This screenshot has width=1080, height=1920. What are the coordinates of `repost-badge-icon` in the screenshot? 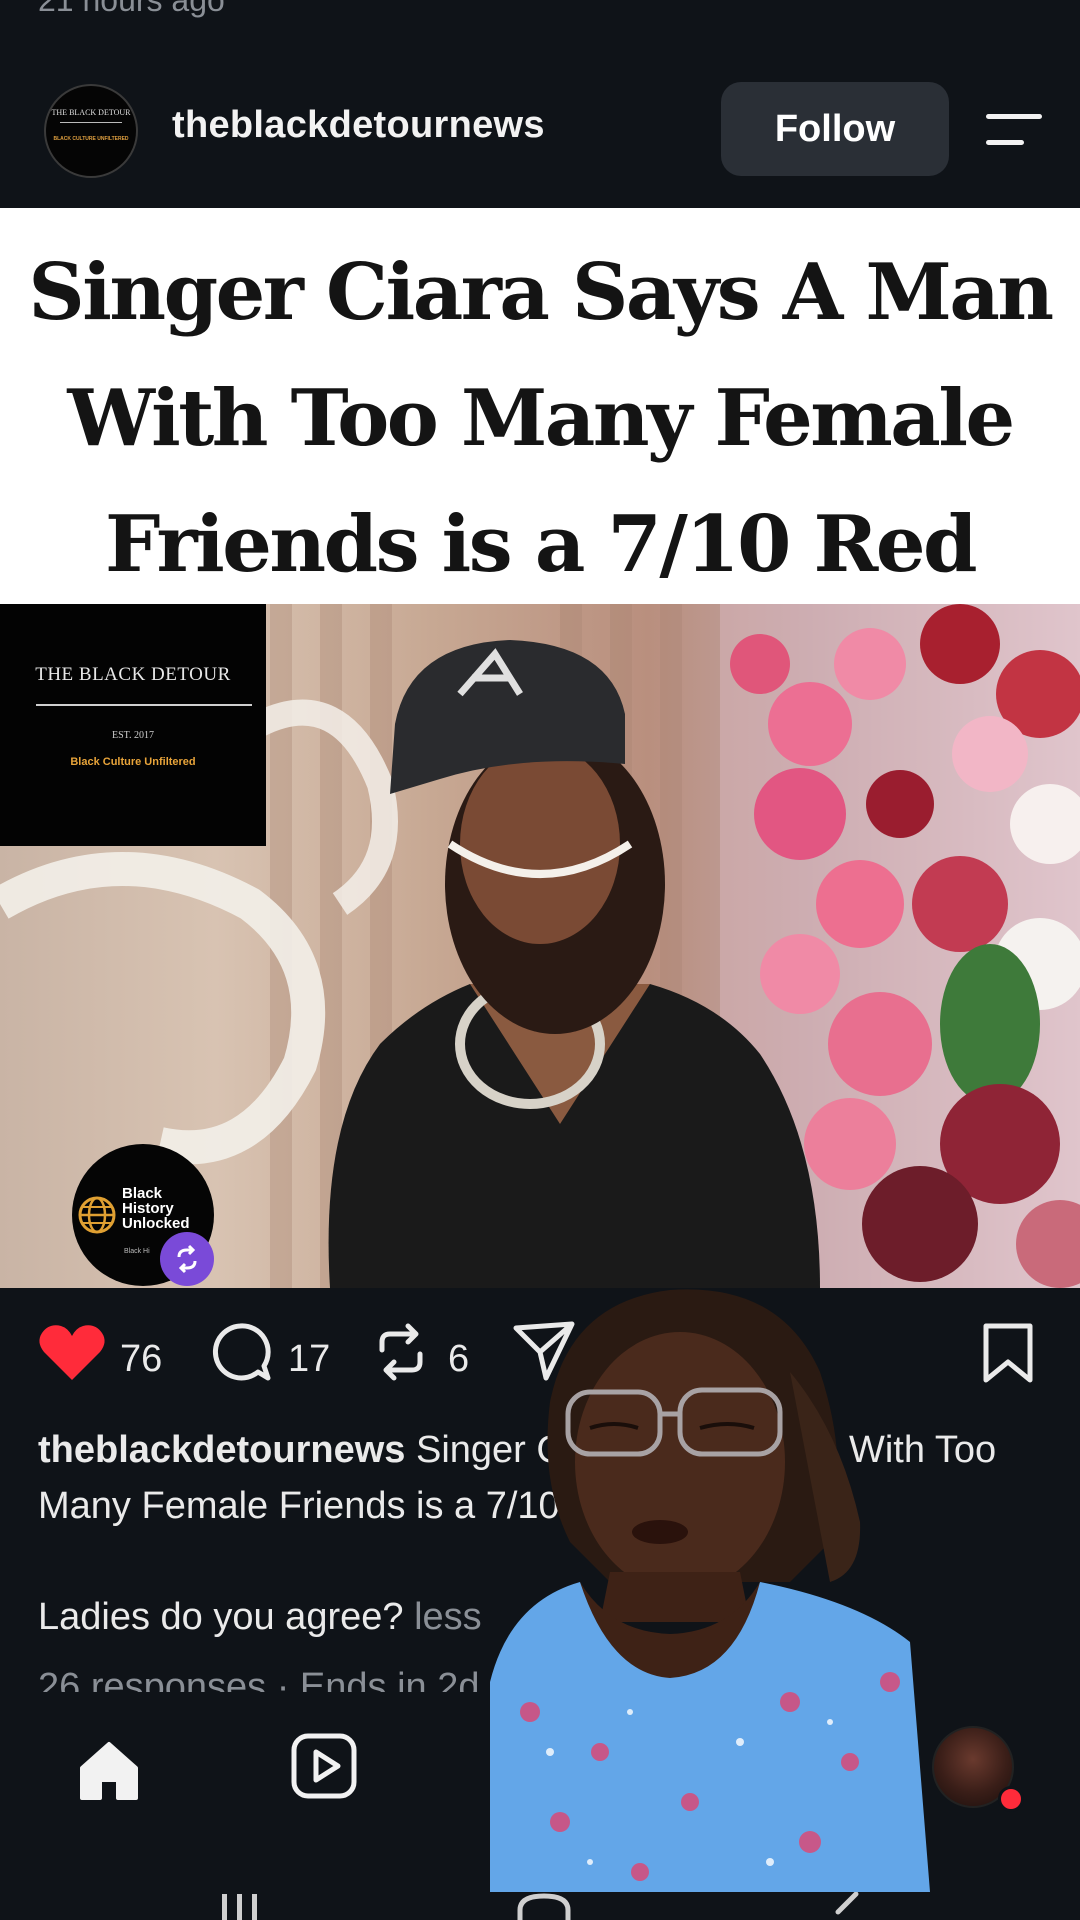 It's located at (187, 1259).